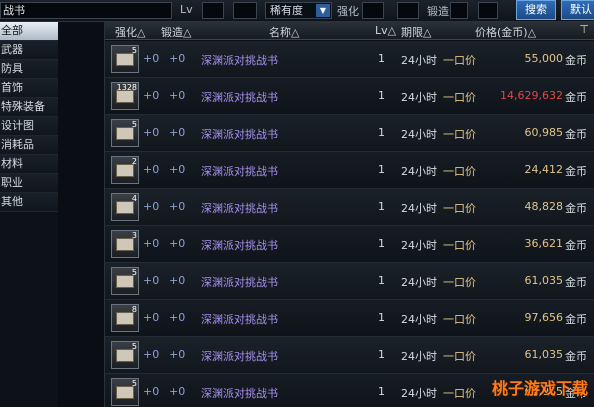 The height and width of the screenshot is (407, 594). Describe the element at coordinates (213, 10) in the screenshot. I see `level-min-input` at that location.